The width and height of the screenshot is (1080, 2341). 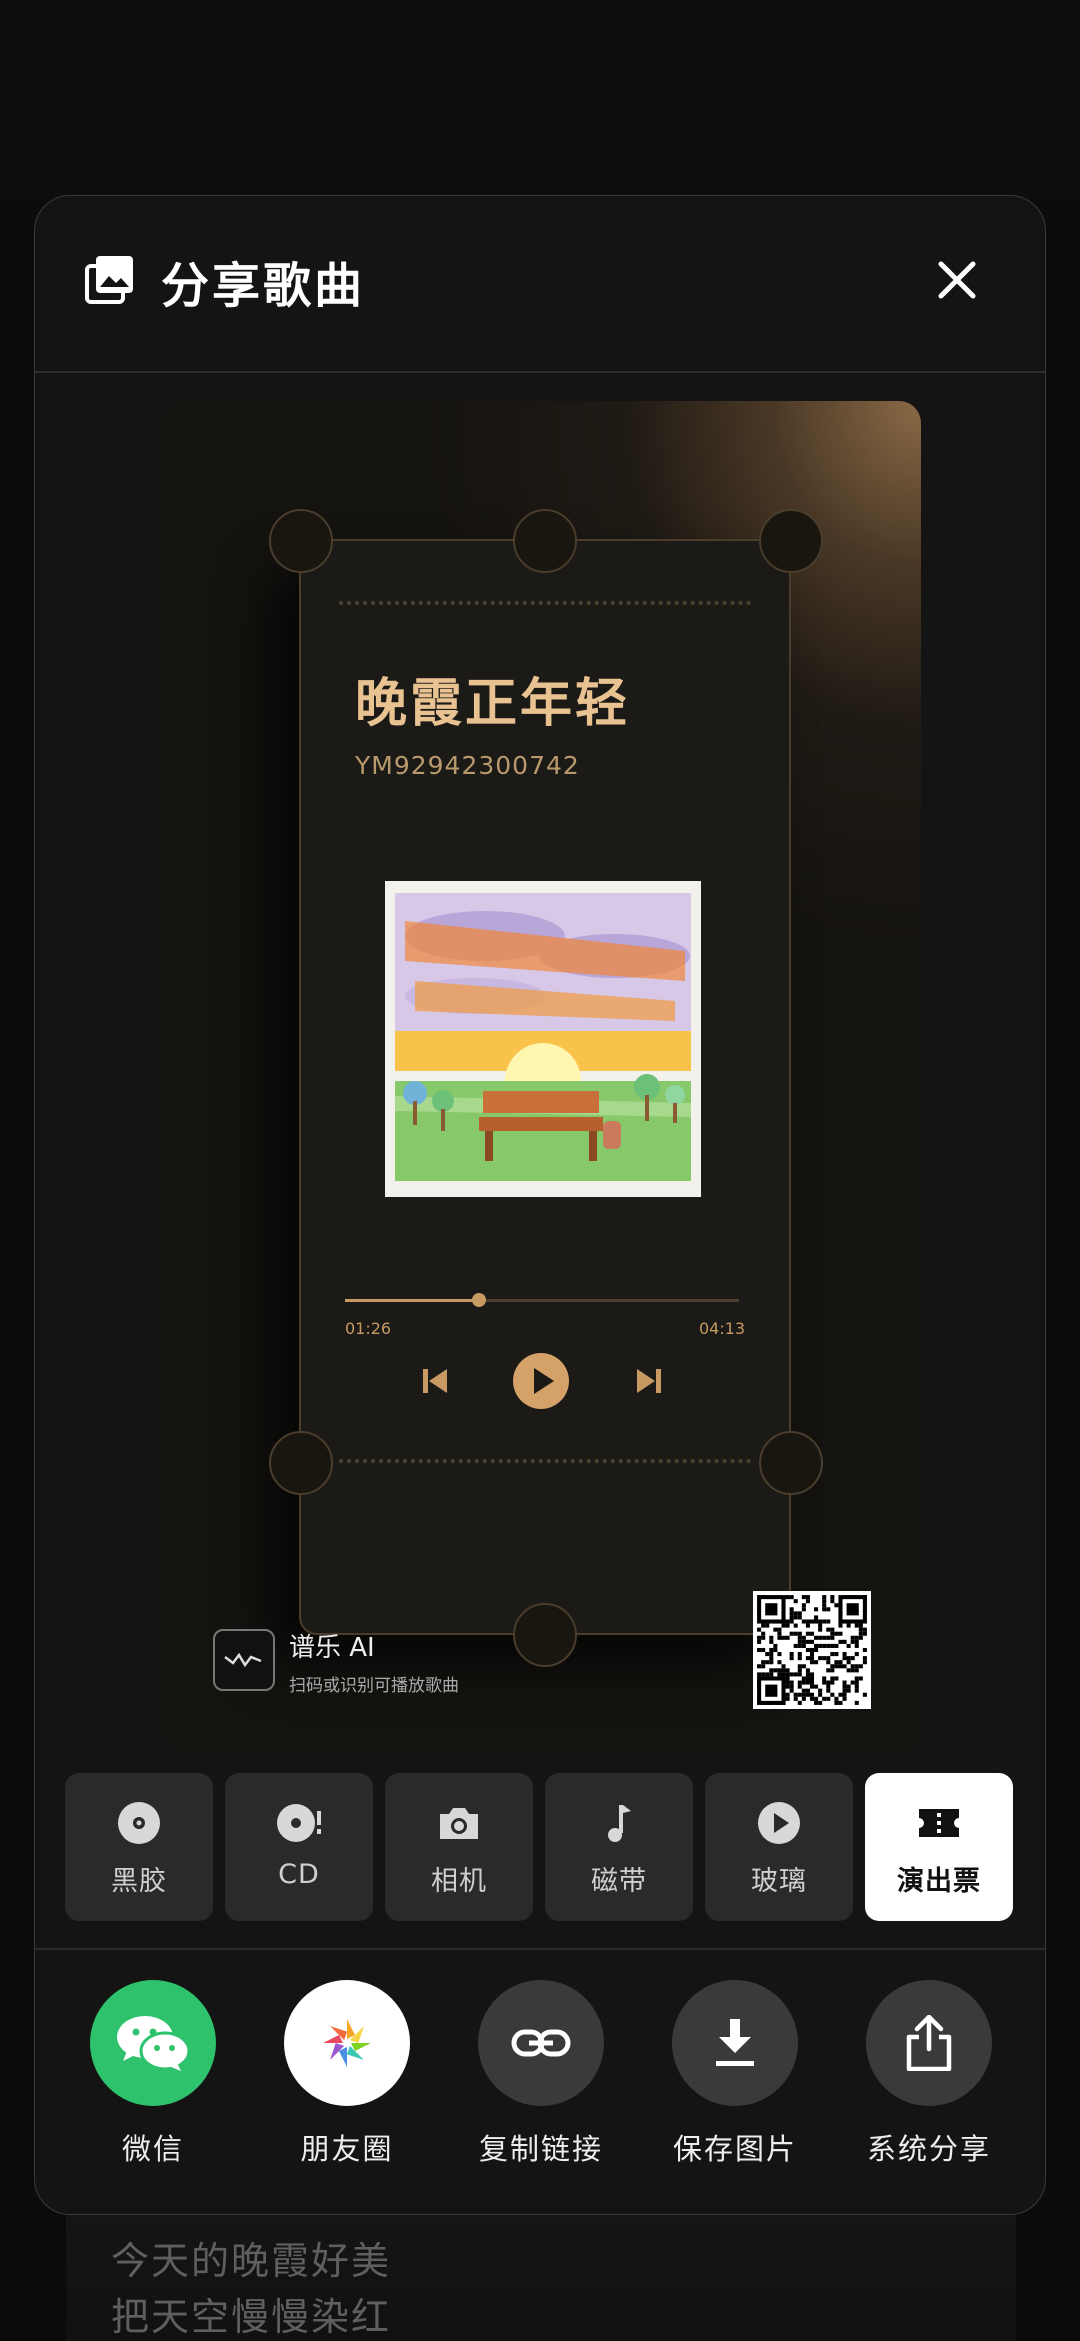 I want to click on background, so click(x=540, y=100).